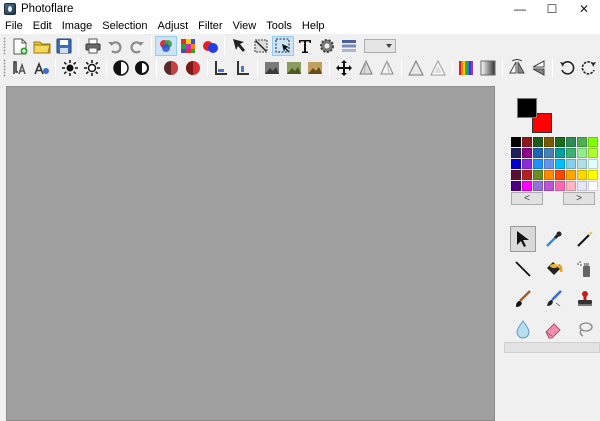 The image size is (600, 421). I want to click on line-tool-icon, so click(523, 269).